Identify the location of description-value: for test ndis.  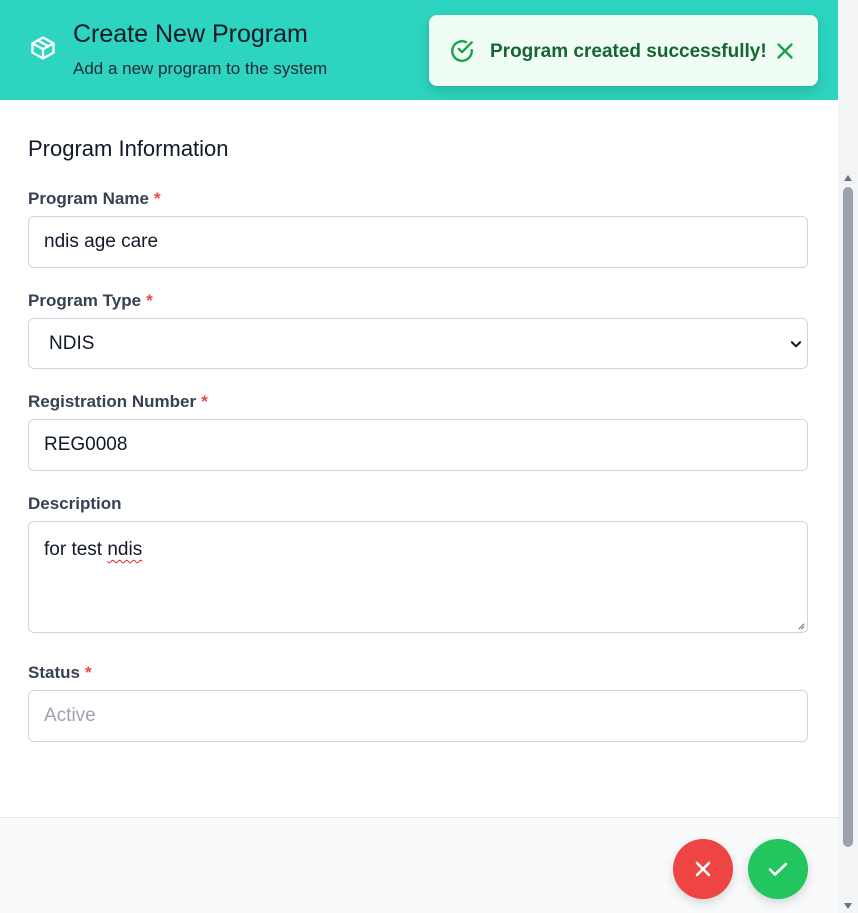
(93, 549).